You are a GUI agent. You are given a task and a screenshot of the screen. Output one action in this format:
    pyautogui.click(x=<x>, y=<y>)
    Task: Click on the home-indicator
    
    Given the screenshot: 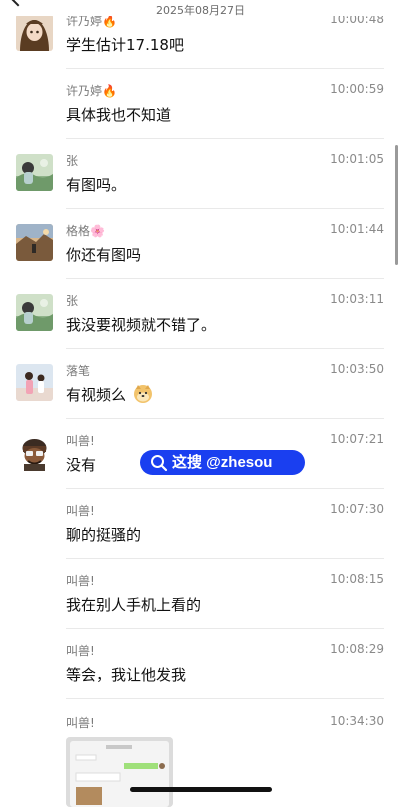 What is the action you would take?
    pyautogui.click(x=201, y=789)
    